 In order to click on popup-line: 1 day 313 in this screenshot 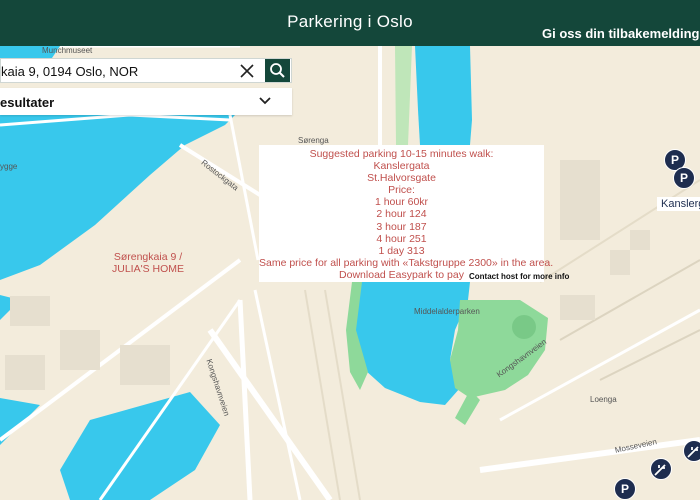, I will do `click(401, 250)`.